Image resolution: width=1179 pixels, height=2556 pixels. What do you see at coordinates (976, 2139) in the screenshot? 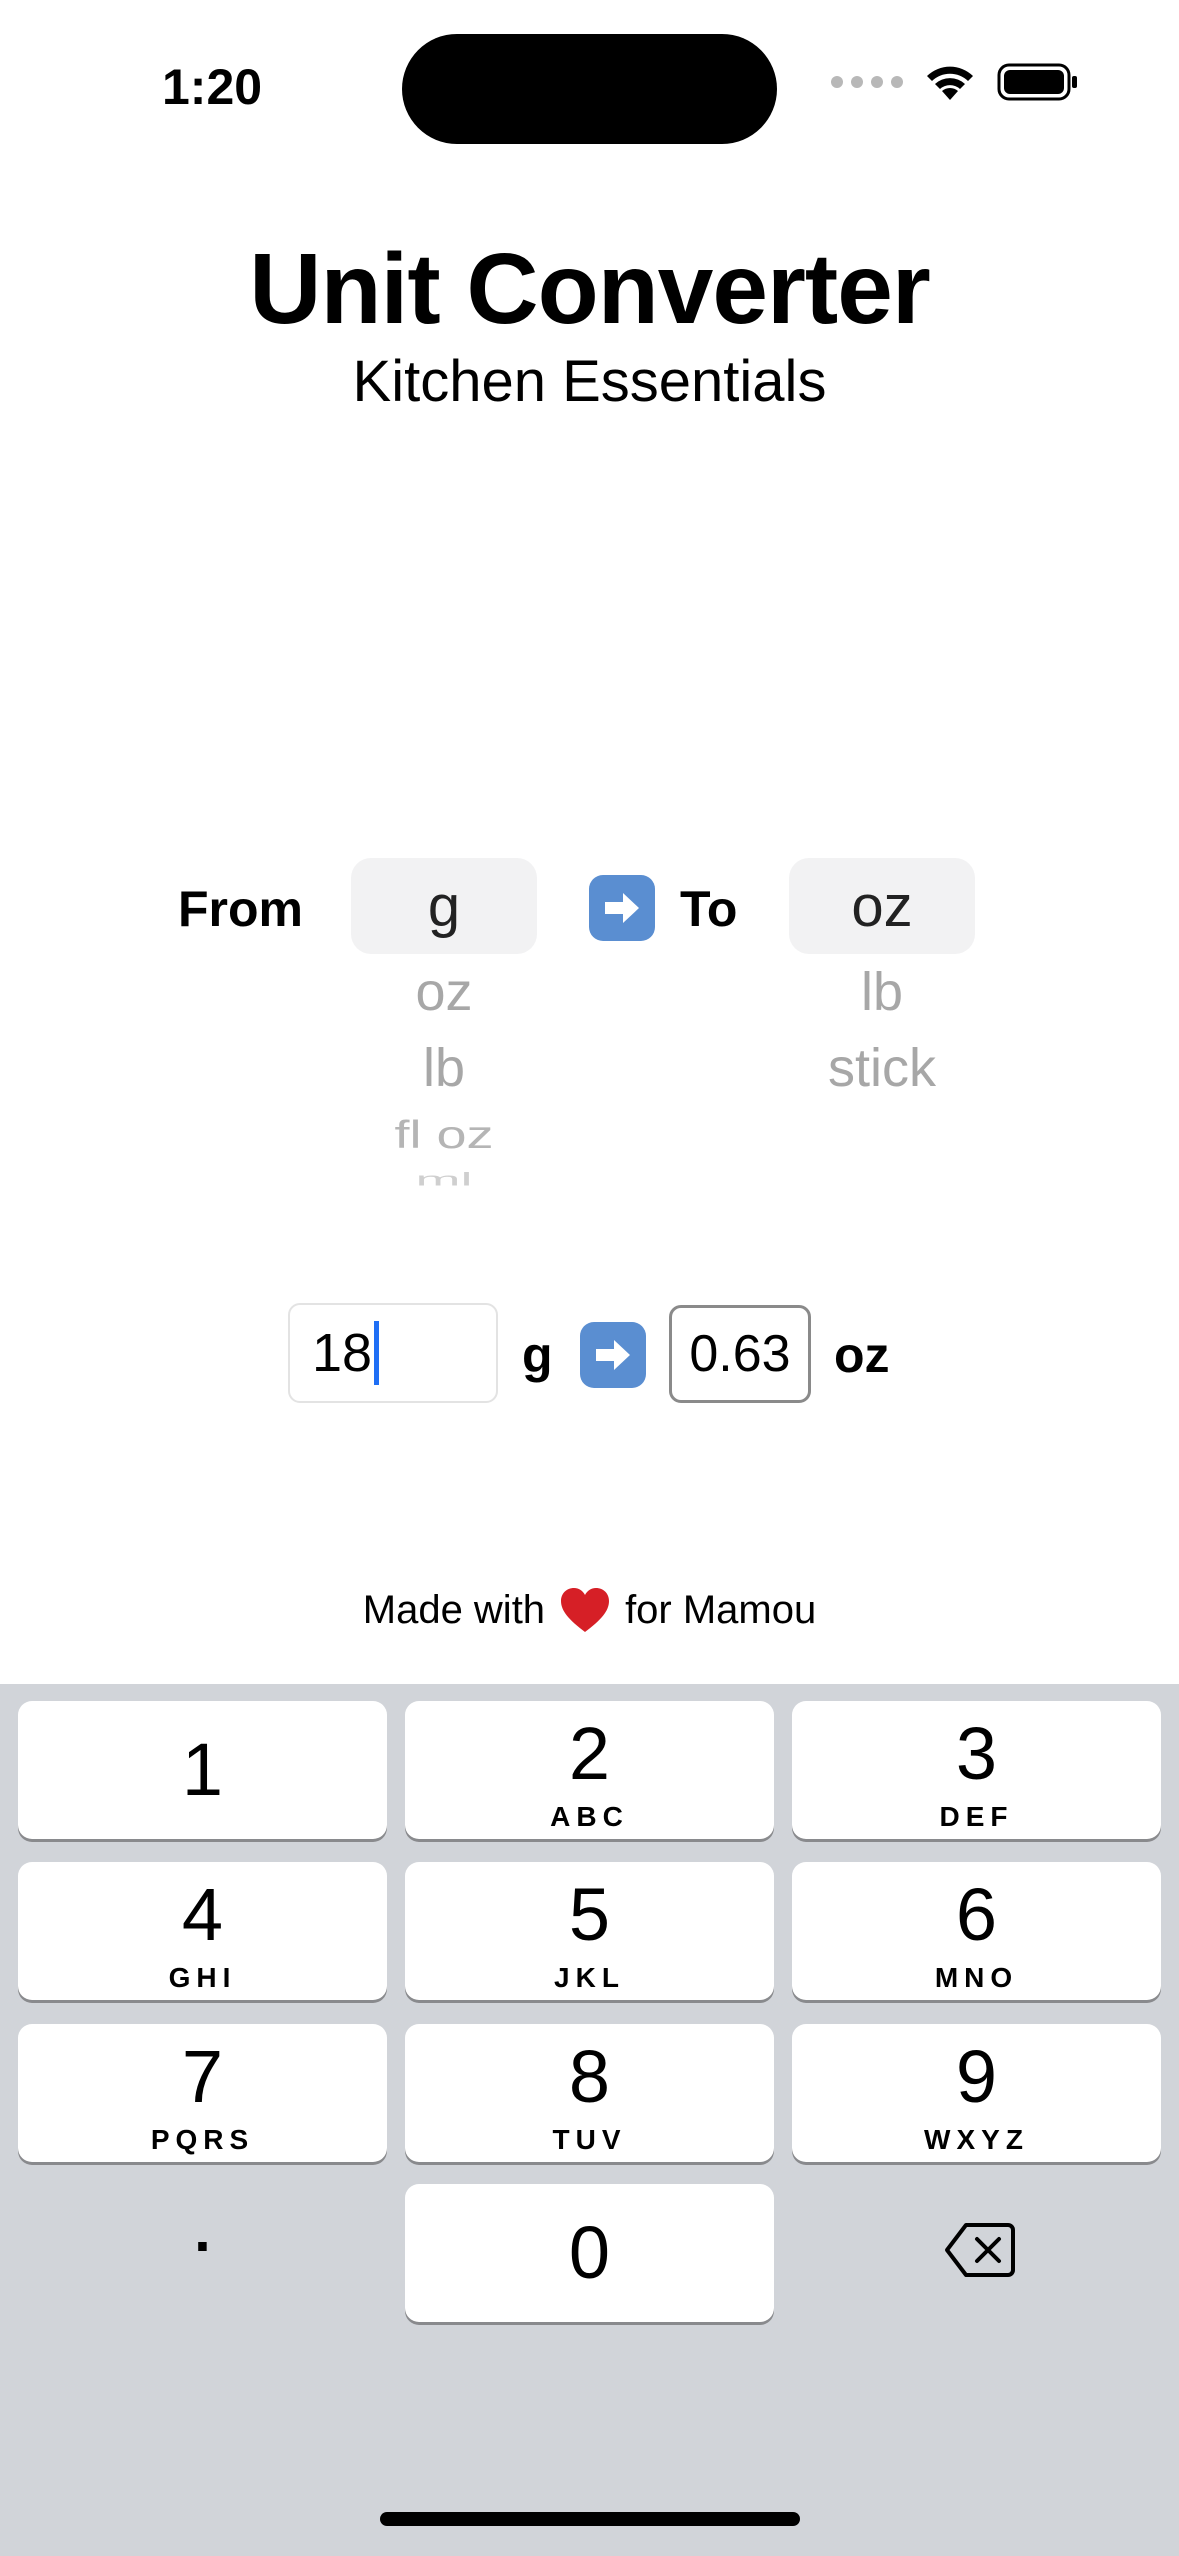
I see `key-letters: WXYZ` at bounding box center [976, 2139].